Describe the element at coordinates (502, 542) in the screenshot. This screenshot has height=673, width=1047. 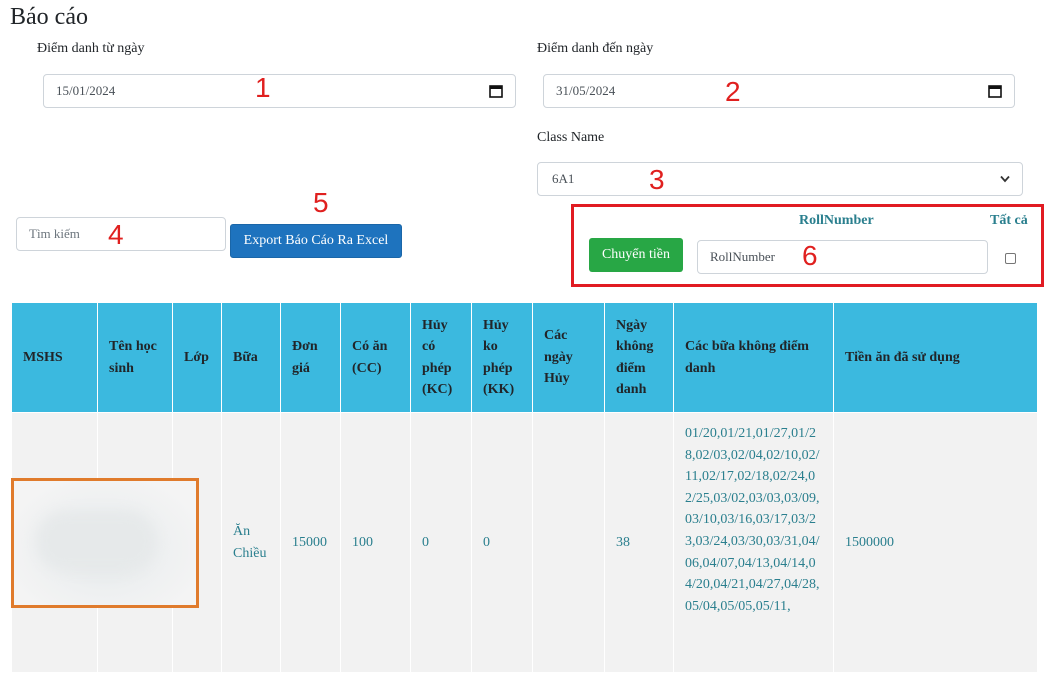
I see `cell-cancel-unpermitted: 0` at that location.